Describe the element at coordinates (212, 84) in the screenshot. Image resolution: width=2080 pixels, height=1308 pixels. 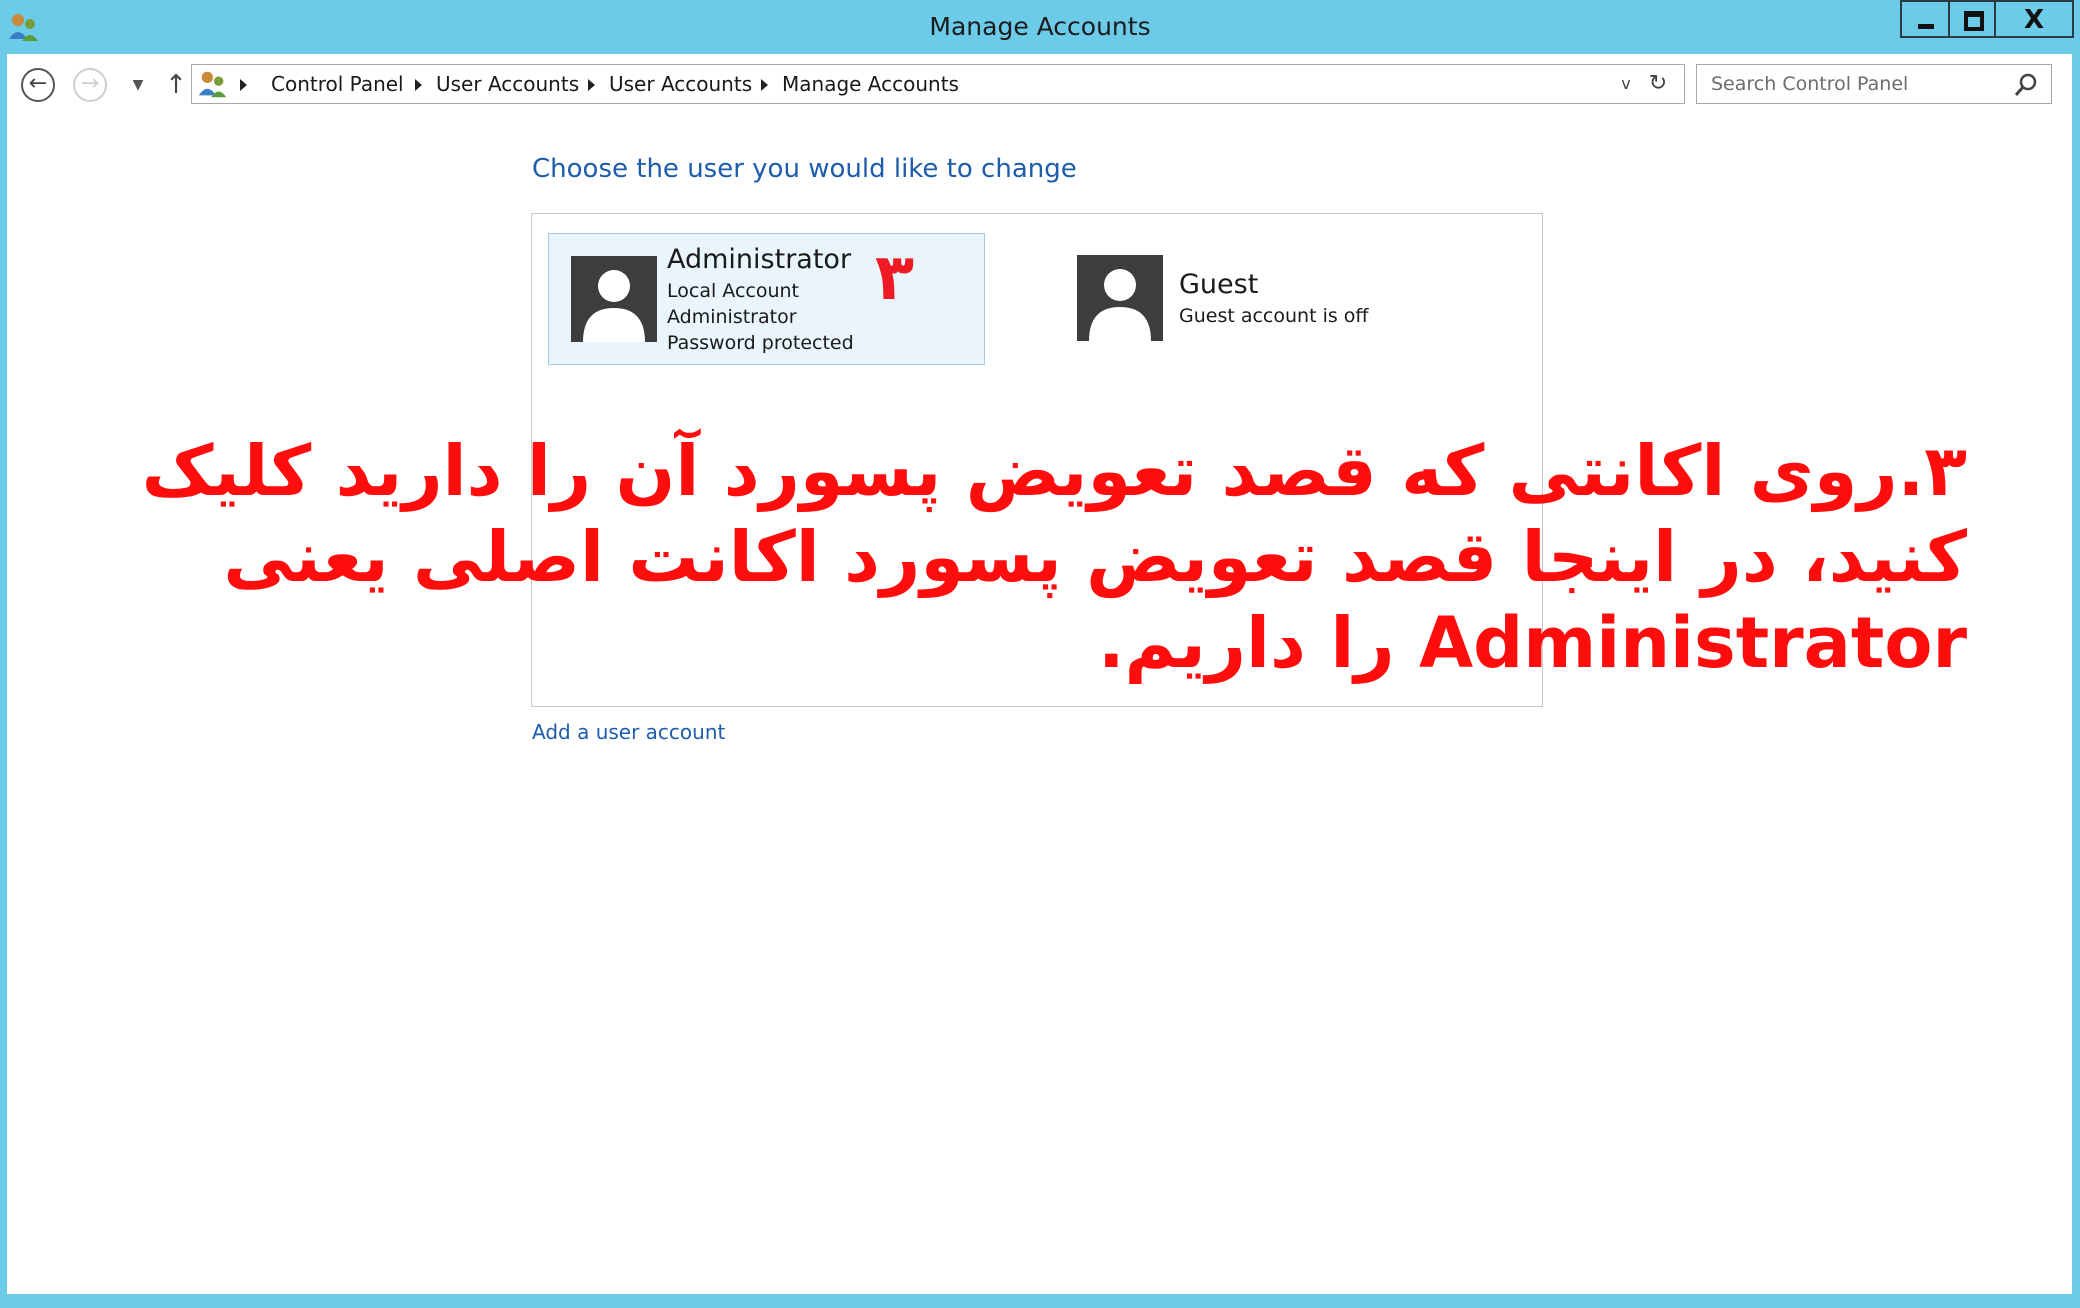
I see `user-accounts-icon` at that location.